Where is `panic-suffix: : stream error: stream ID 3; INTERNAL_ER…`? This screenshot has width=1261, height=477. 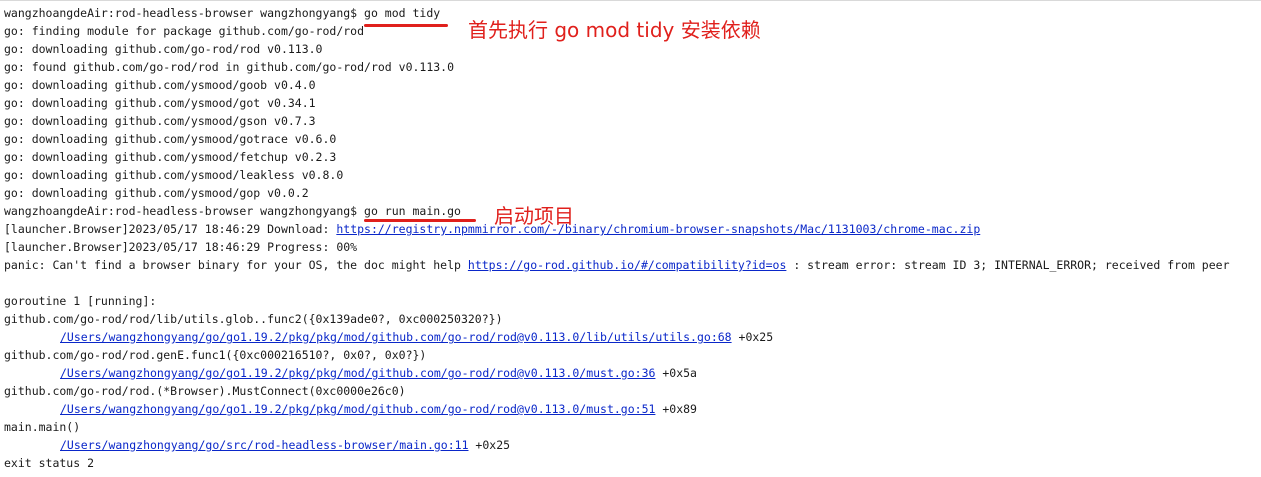 panic-suffix: : stream error: stream ID 3; INTERNAL_ER… is located at coordinates (1008, 265).